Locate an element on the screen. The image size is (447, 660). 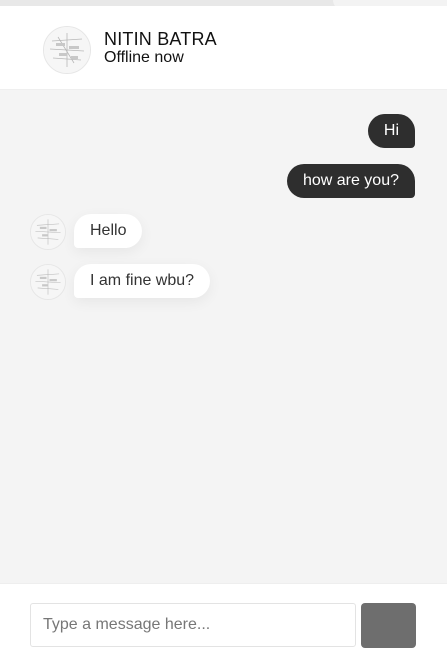
chat-header: NITIN BATRA Offline now is located at coordinates (223, 48).